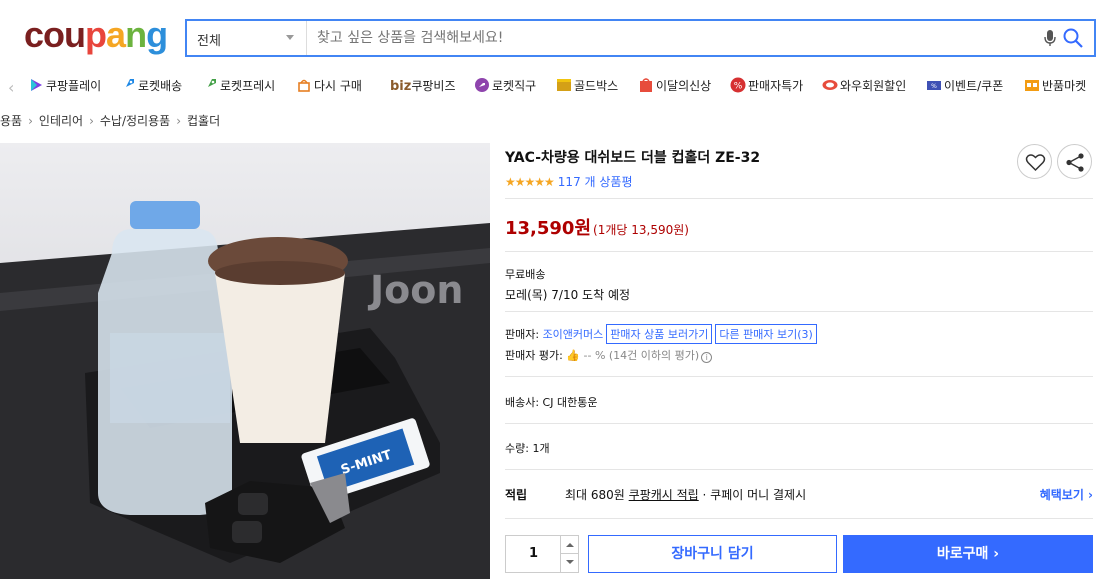 The width and height of the screenshot is (1096, 579). What do you see at coordinates (151, 85) in the screenshot?
I see `nav-item-rocket-delivery: 로켓배송` at bounding box center [151, 85].